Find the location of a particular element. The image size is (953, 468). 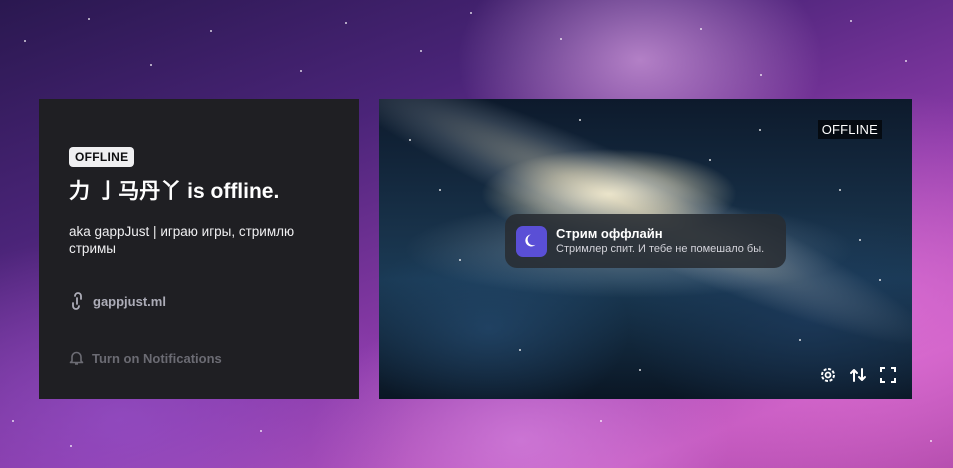

gear-icon is located at coordinates (828, 375).